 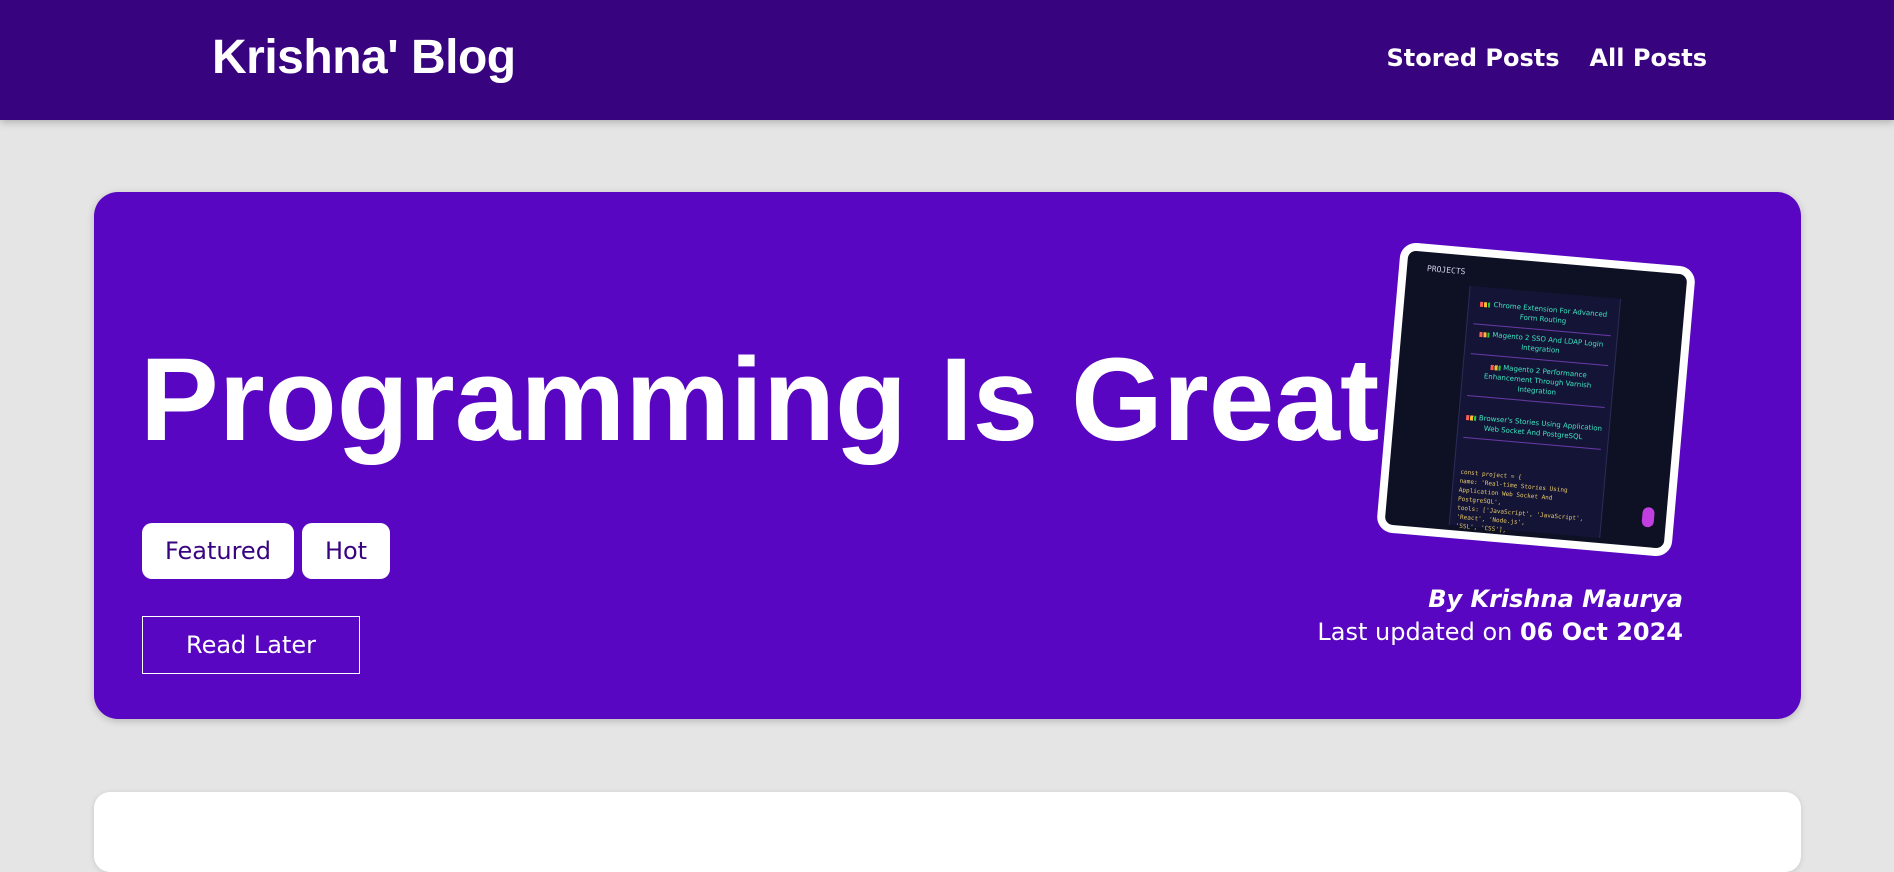 I want to click on navbar: Krishna' Blog Stored Posts All Posts, so click(x=947, y=60).